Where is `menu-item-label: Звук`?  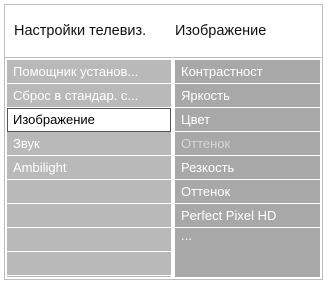 menu-item-label: Звук is located at coordinates (26, 143).